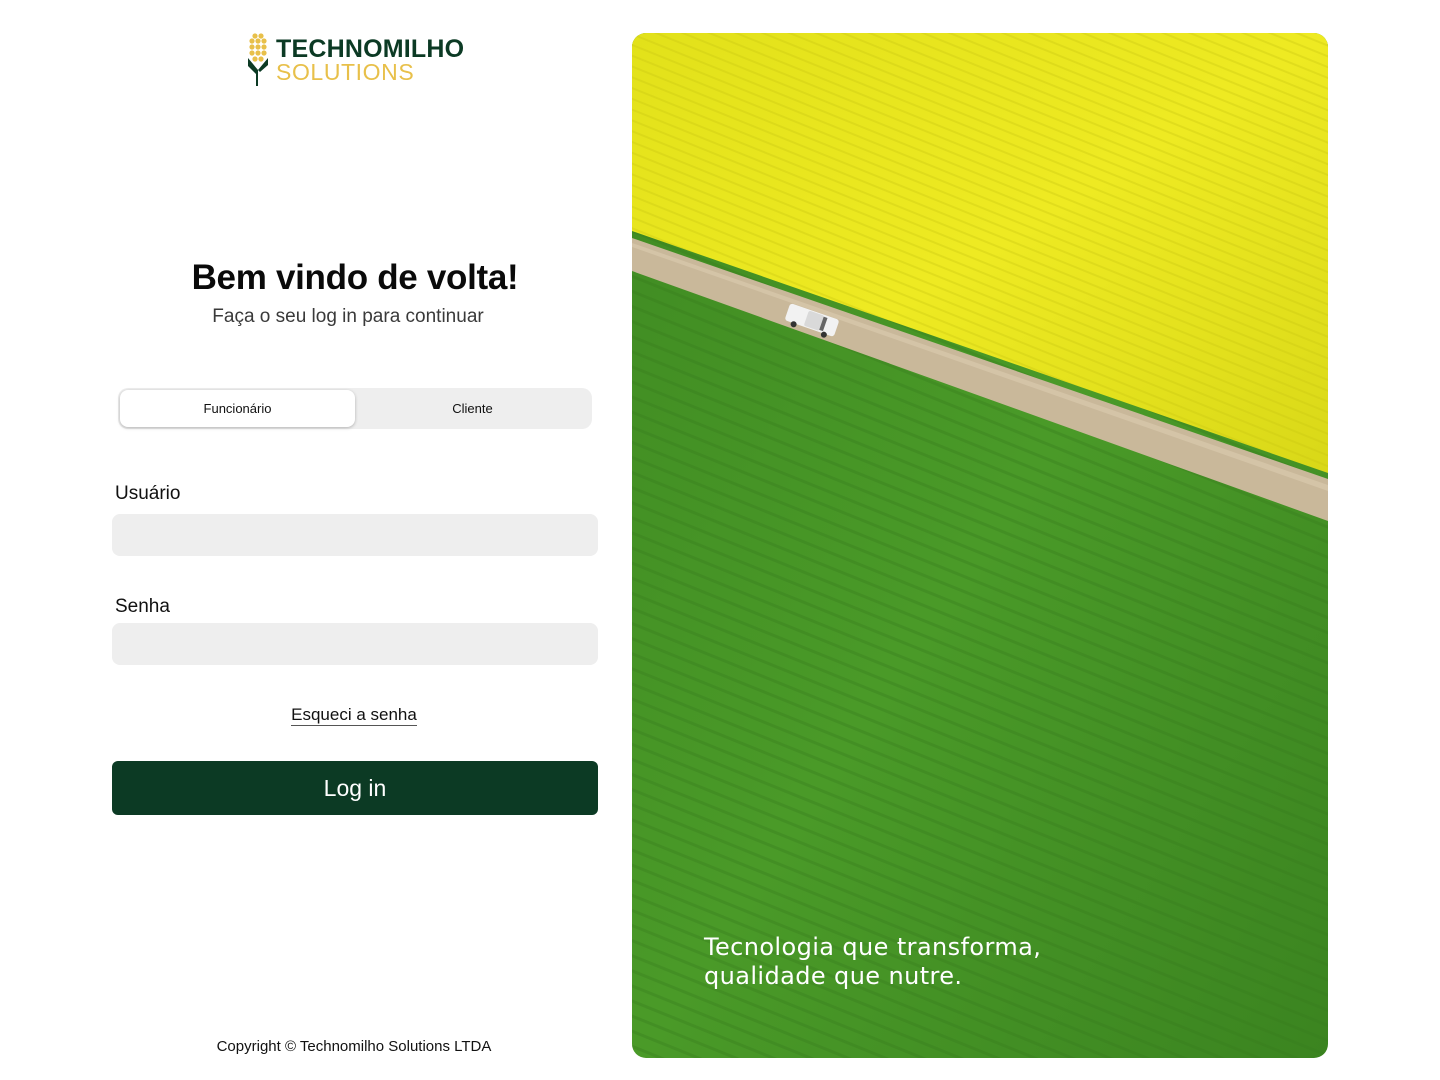  What do you see at coordinates (354, 1046) in the screenshot?
I see `copyright-text: Copyright © Technomilho Solutions LTDA` at bounding box center [354, 1046].